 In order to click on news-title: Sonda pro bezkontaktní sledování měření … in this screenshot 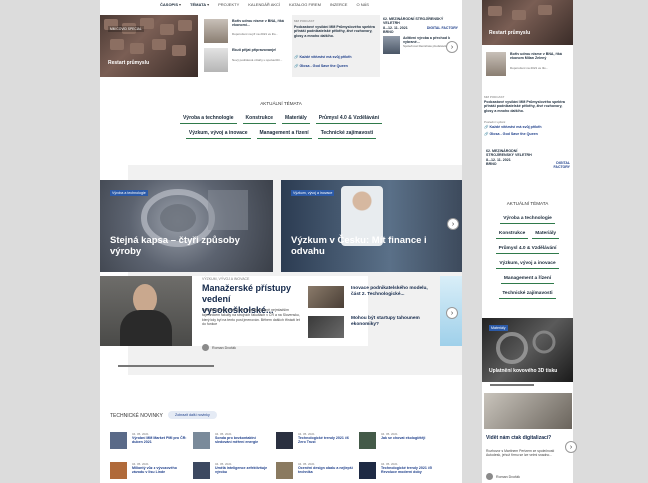, I will do `click(244, 440)`.